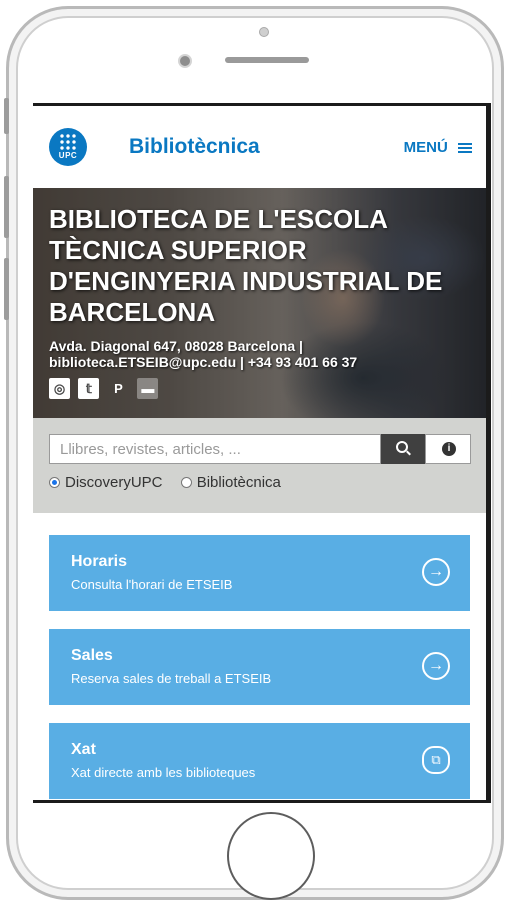 This screenshot has height=906, width=512. What do you see at coordinates (425, 147) in the screenshot?
I see `menu-label: MENÚ` at bounding box center [425, 147].